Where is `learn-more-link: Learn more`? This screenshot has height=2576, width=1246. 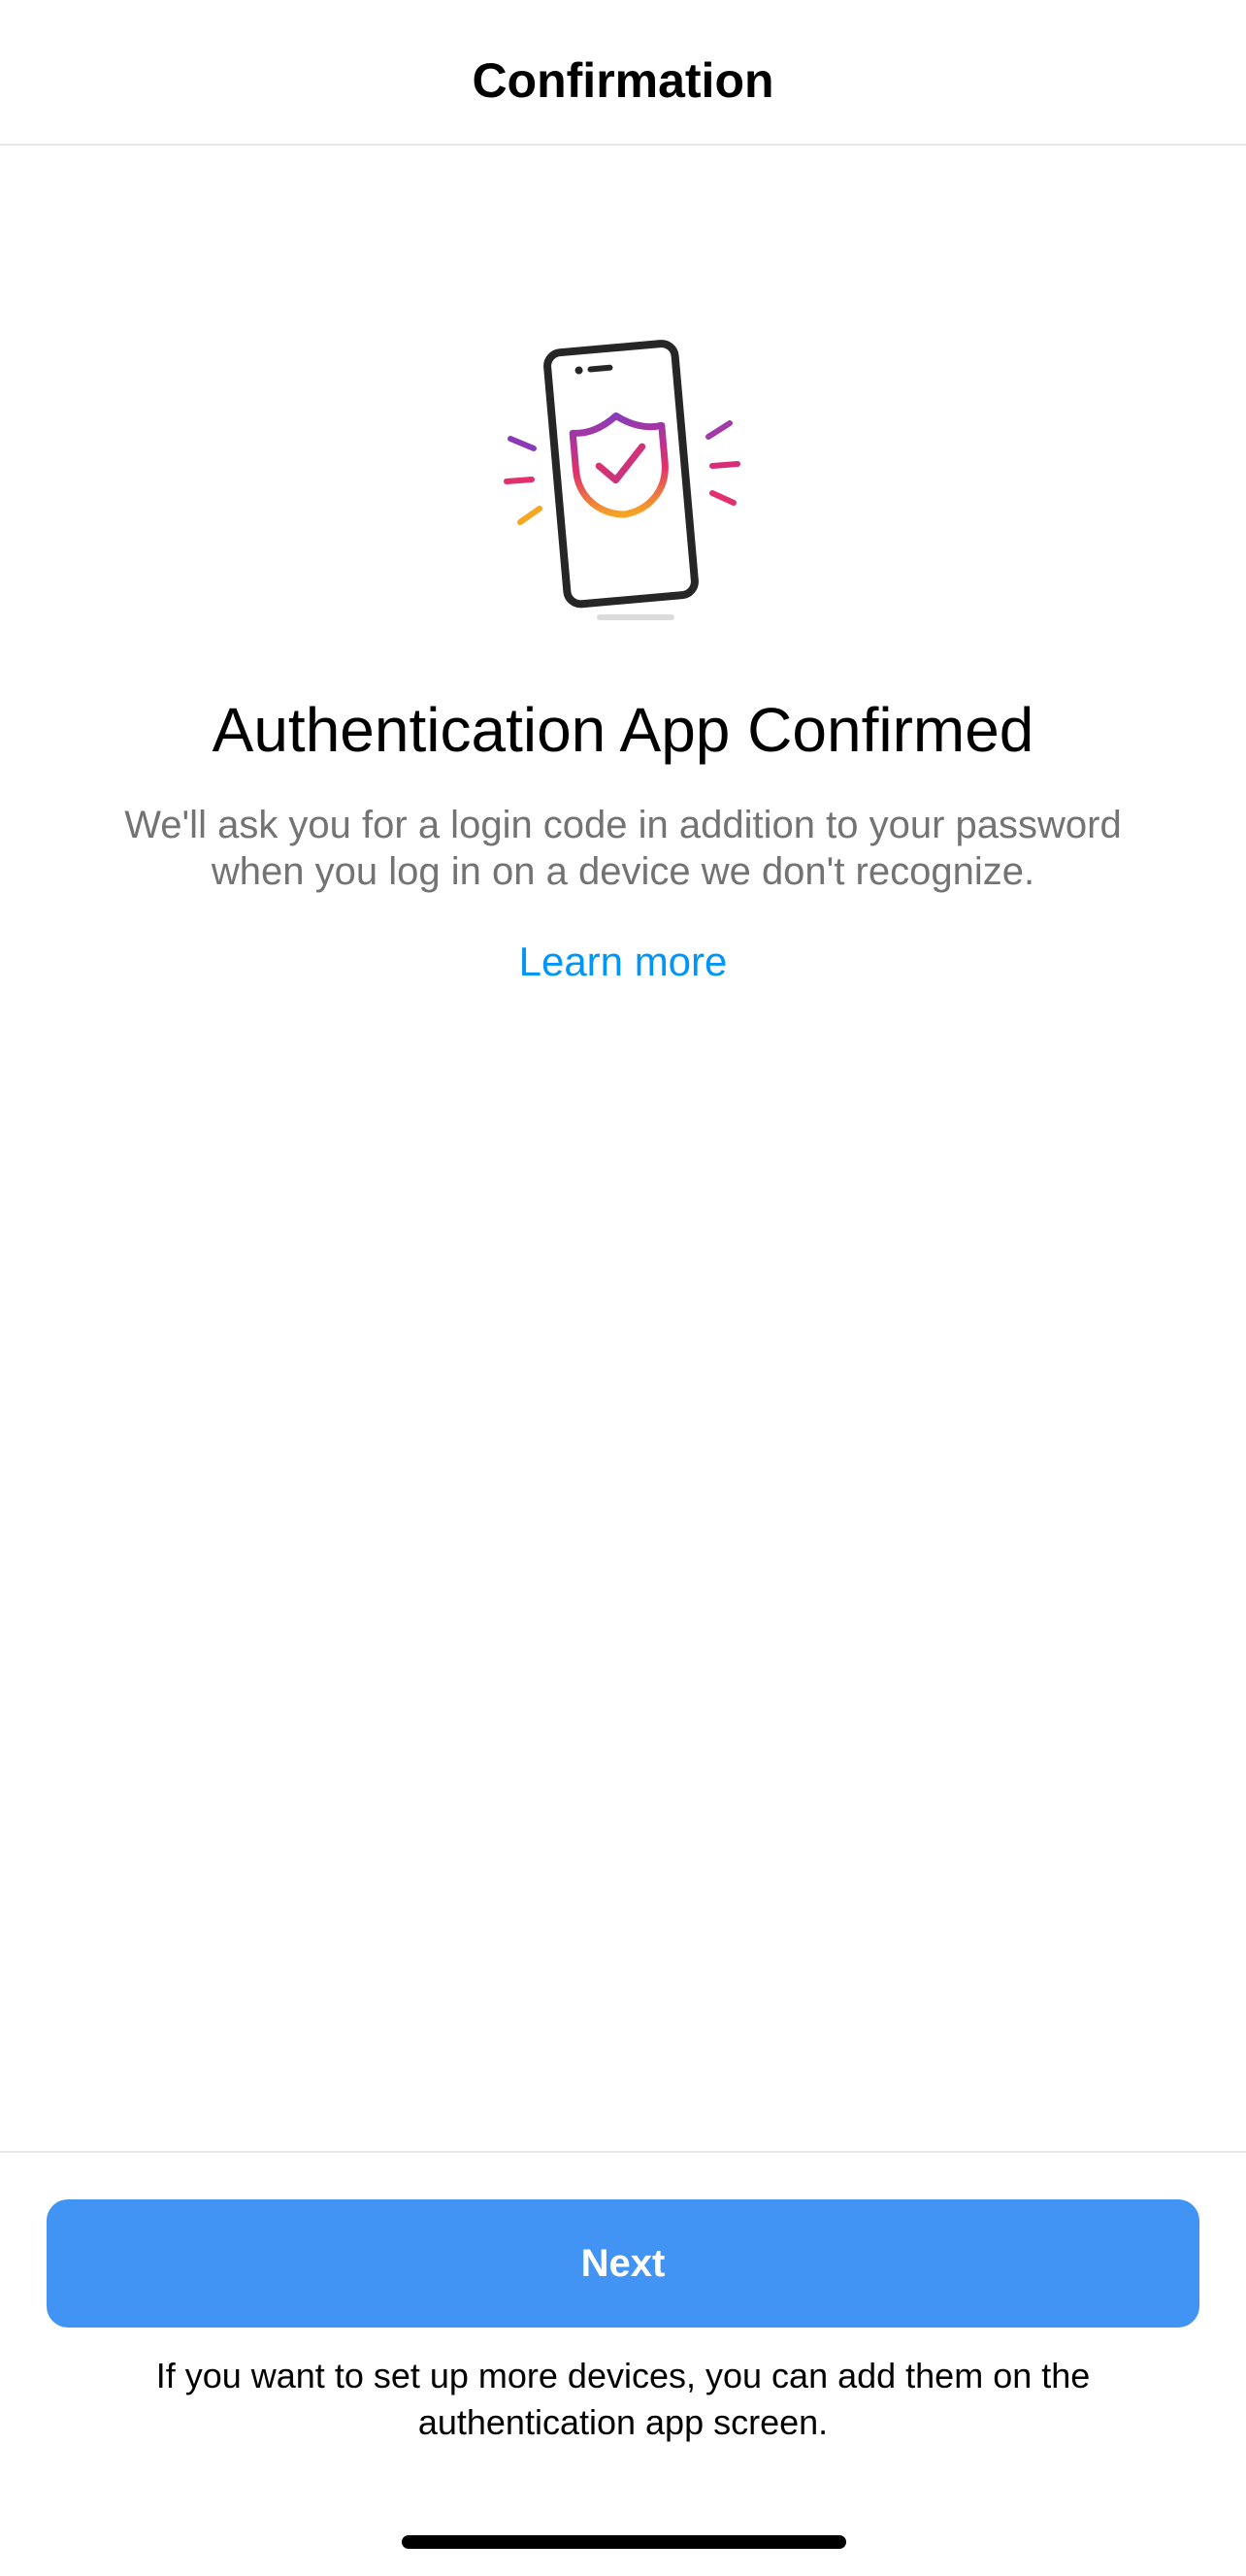
learn-more-link: Learn more is located at coordinates (623, 962).